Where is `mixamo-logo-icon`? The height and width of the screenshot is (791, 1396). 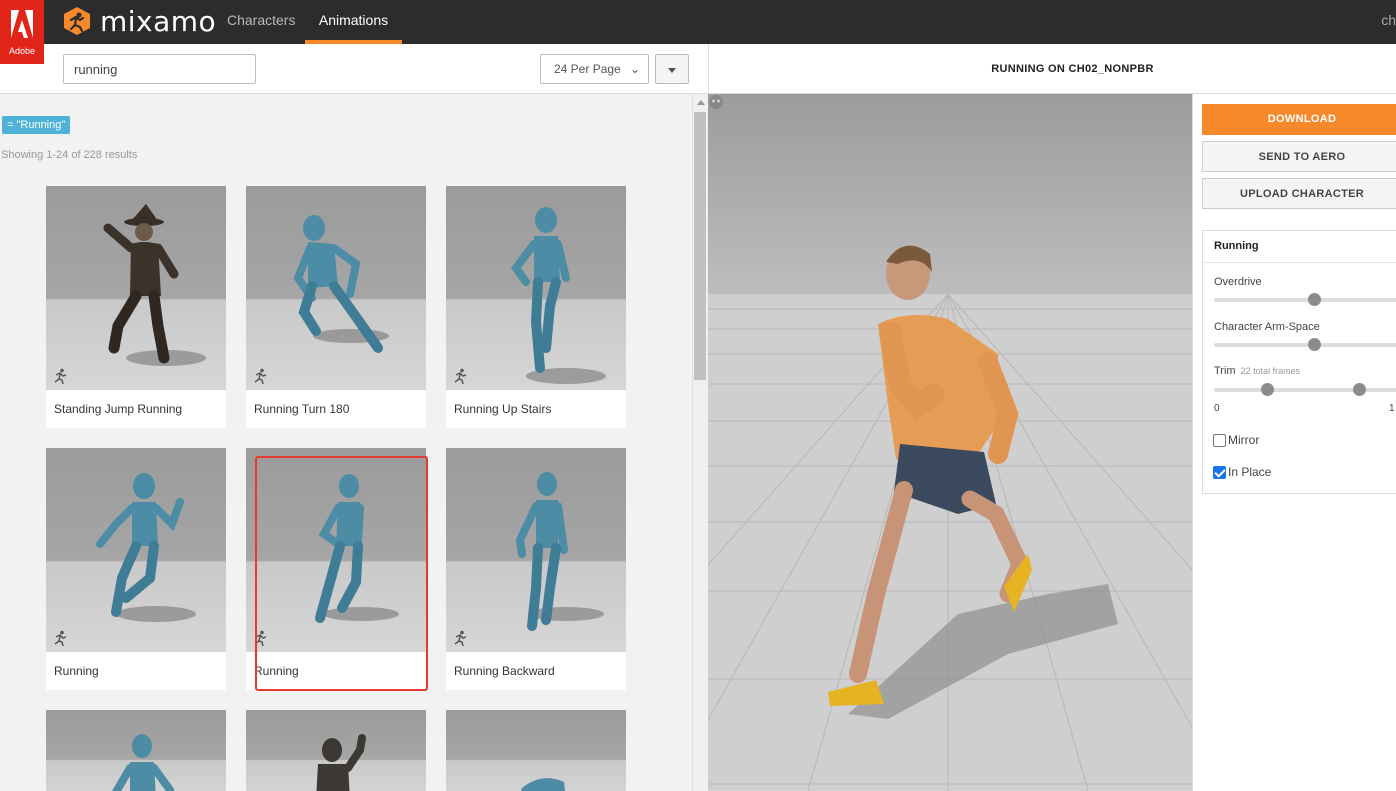
mixamo-logo-icon is located at coordinates (77, 21).